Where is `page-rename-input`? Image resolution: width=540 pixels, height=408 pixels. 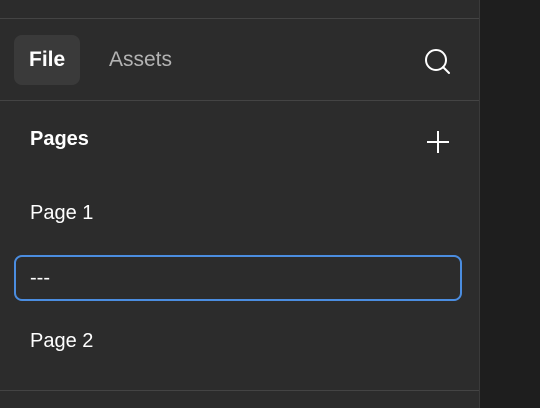
page-rename-input is located at coordinates (238, 278).